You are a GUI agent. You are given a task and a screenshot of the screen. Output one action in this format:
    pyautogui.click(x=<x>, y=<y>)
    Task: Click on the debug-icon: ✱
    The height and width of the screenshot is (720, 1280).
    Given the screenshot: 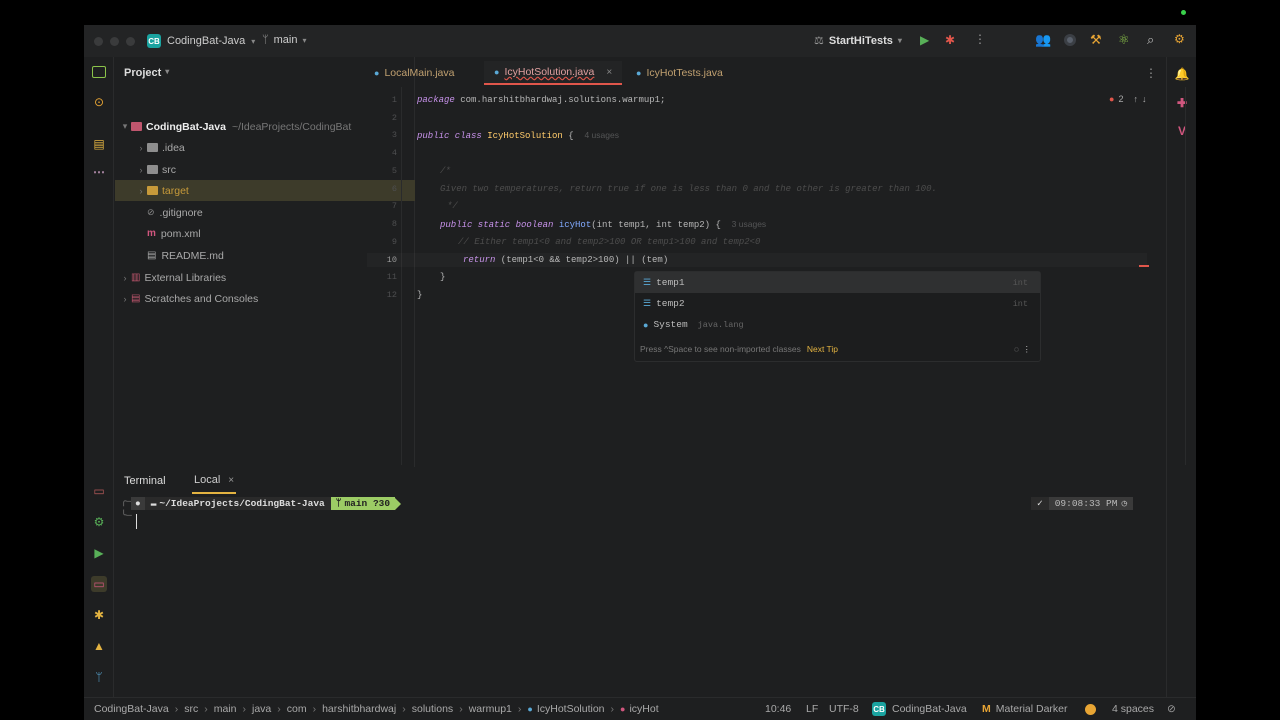 What is the action you would take?
    pyautogui.click(x=950, y=40)
    